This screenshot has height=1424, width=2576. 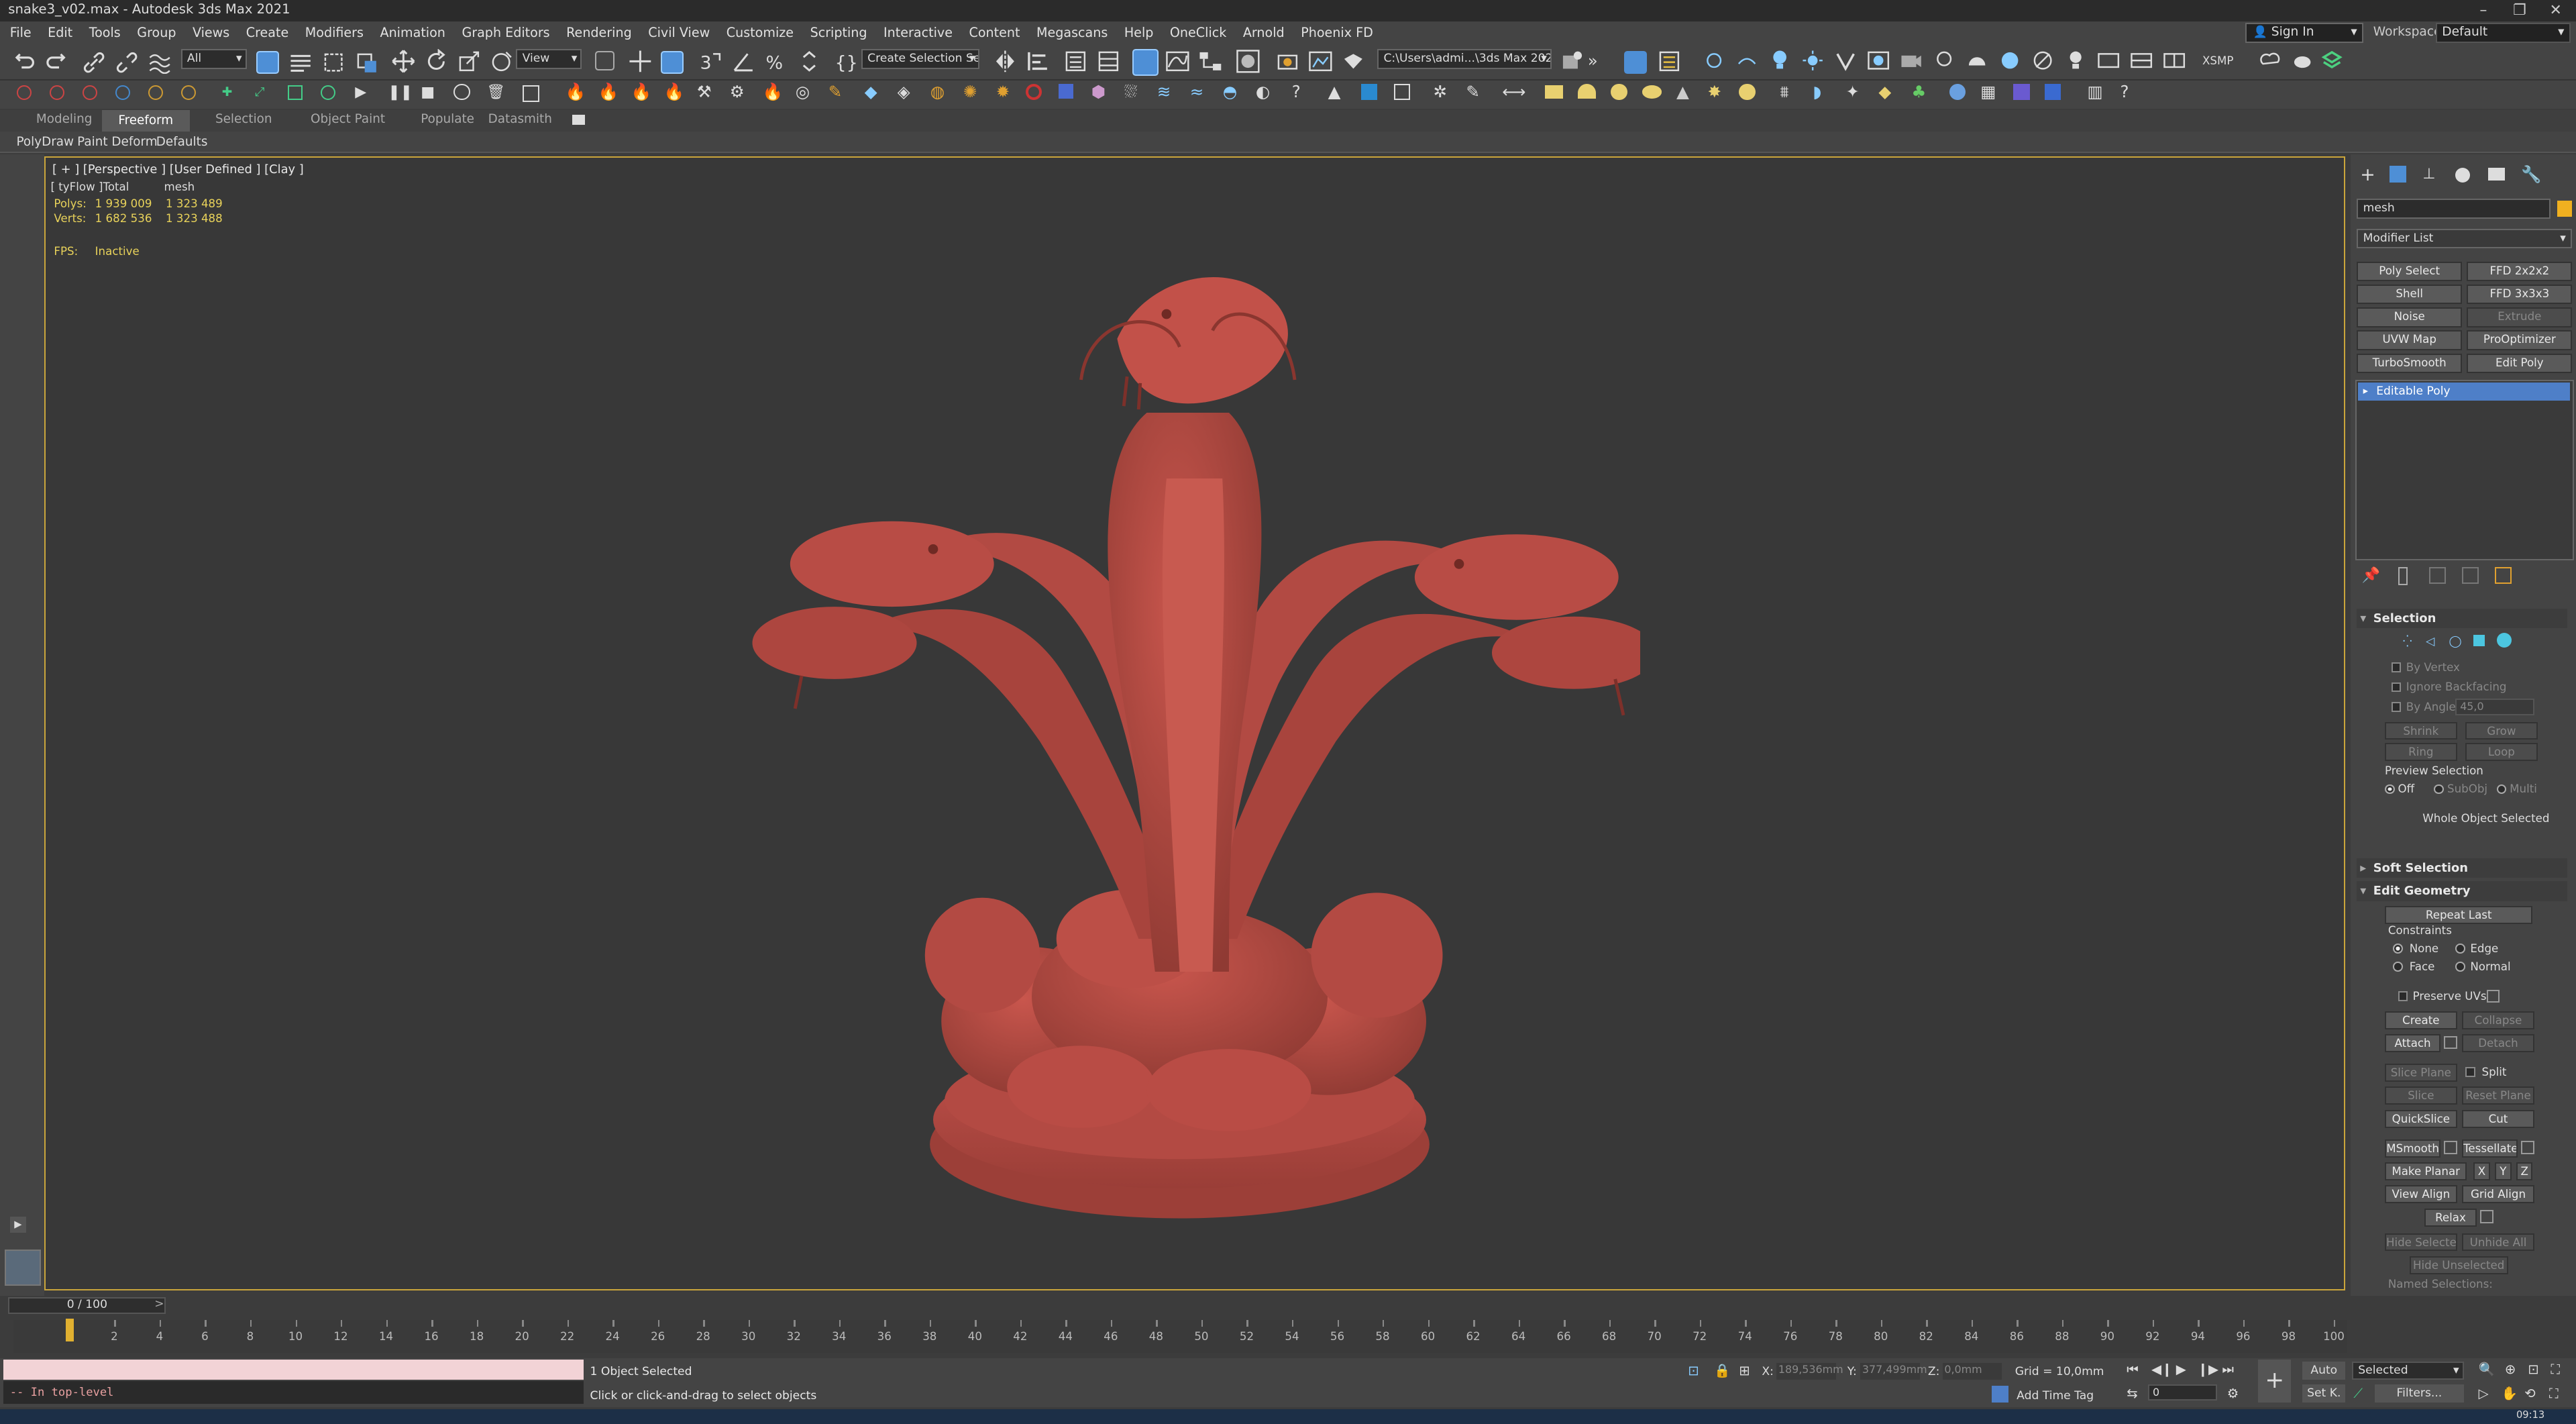 What do you see at coordinates (845, 61) in the screenshot?
I see `edit-named-selection-icon: {}` at bounding box center [845, 61].